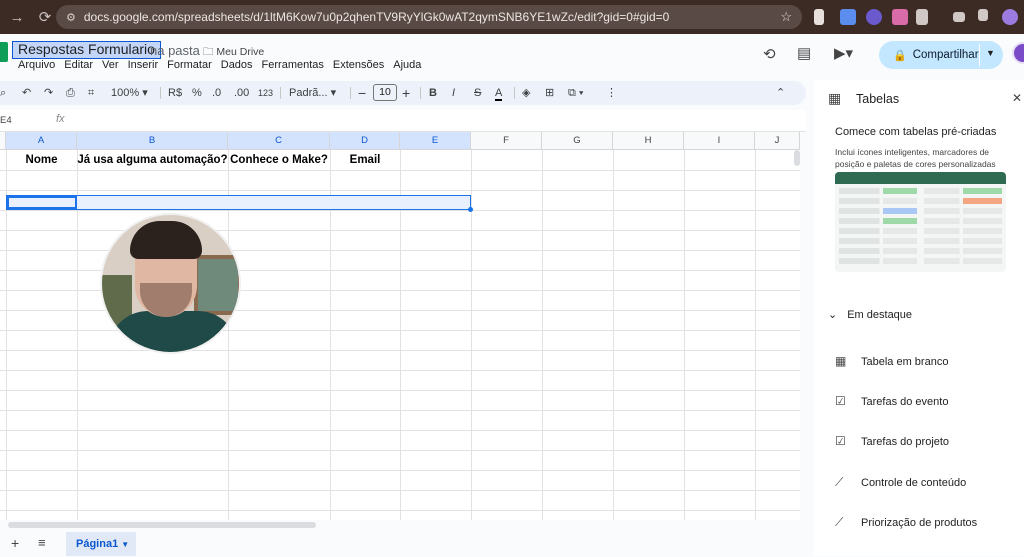  What do you see at coordinates (197, 93) in the screenshot?
I see `percent-button: %` at bounding box center [197, 93].